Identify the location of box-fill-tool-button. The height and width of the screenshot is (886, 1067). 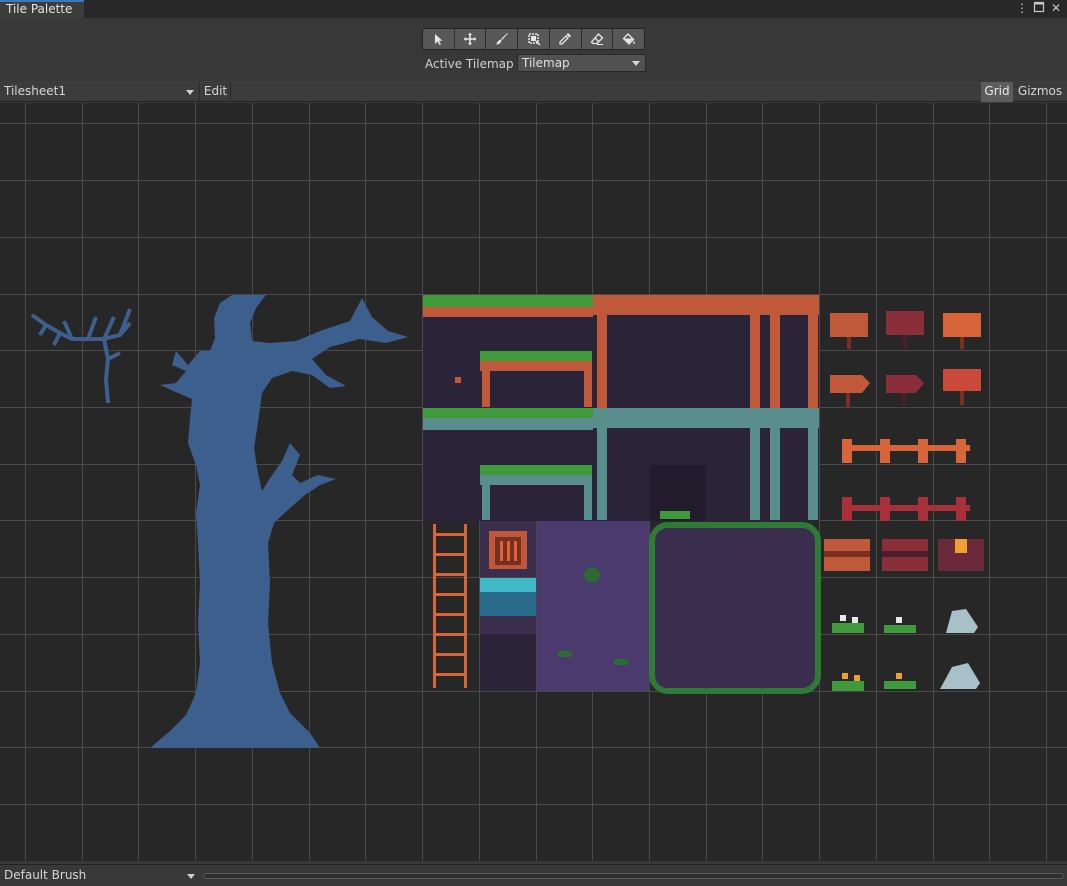
(534, 39).